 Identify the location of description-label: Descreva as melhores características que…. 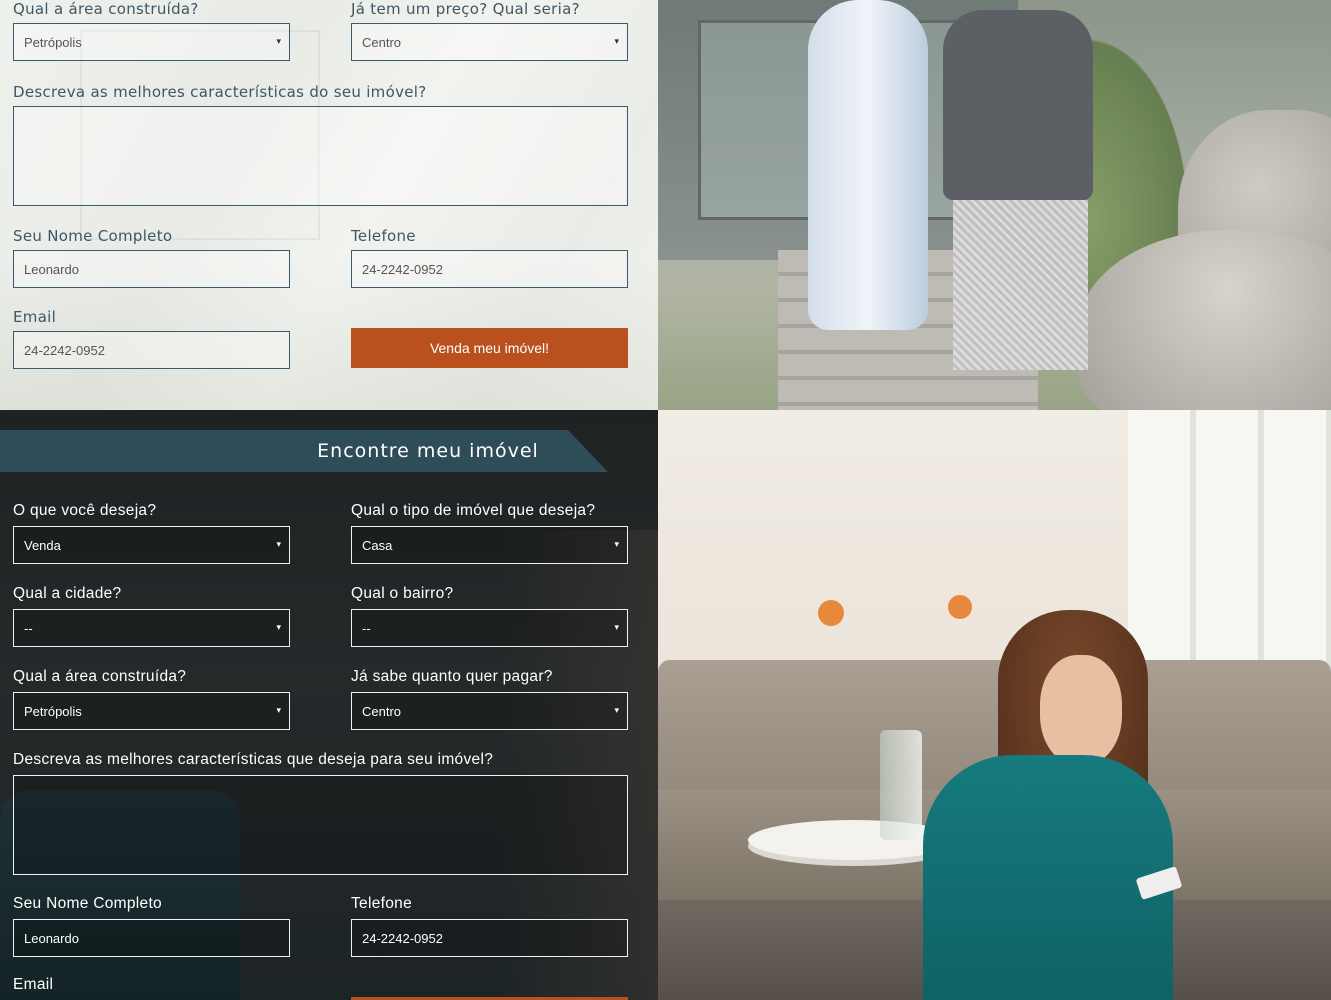
(253, 759).